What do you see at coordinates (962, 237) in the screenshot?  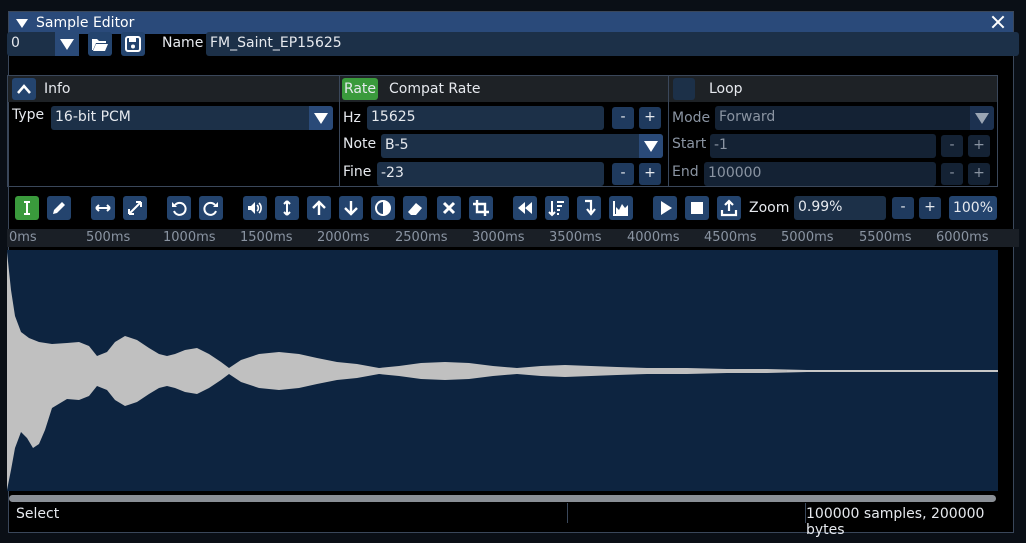 I see `ruler-tick: 6000ms` at bounding box center [962, 237].